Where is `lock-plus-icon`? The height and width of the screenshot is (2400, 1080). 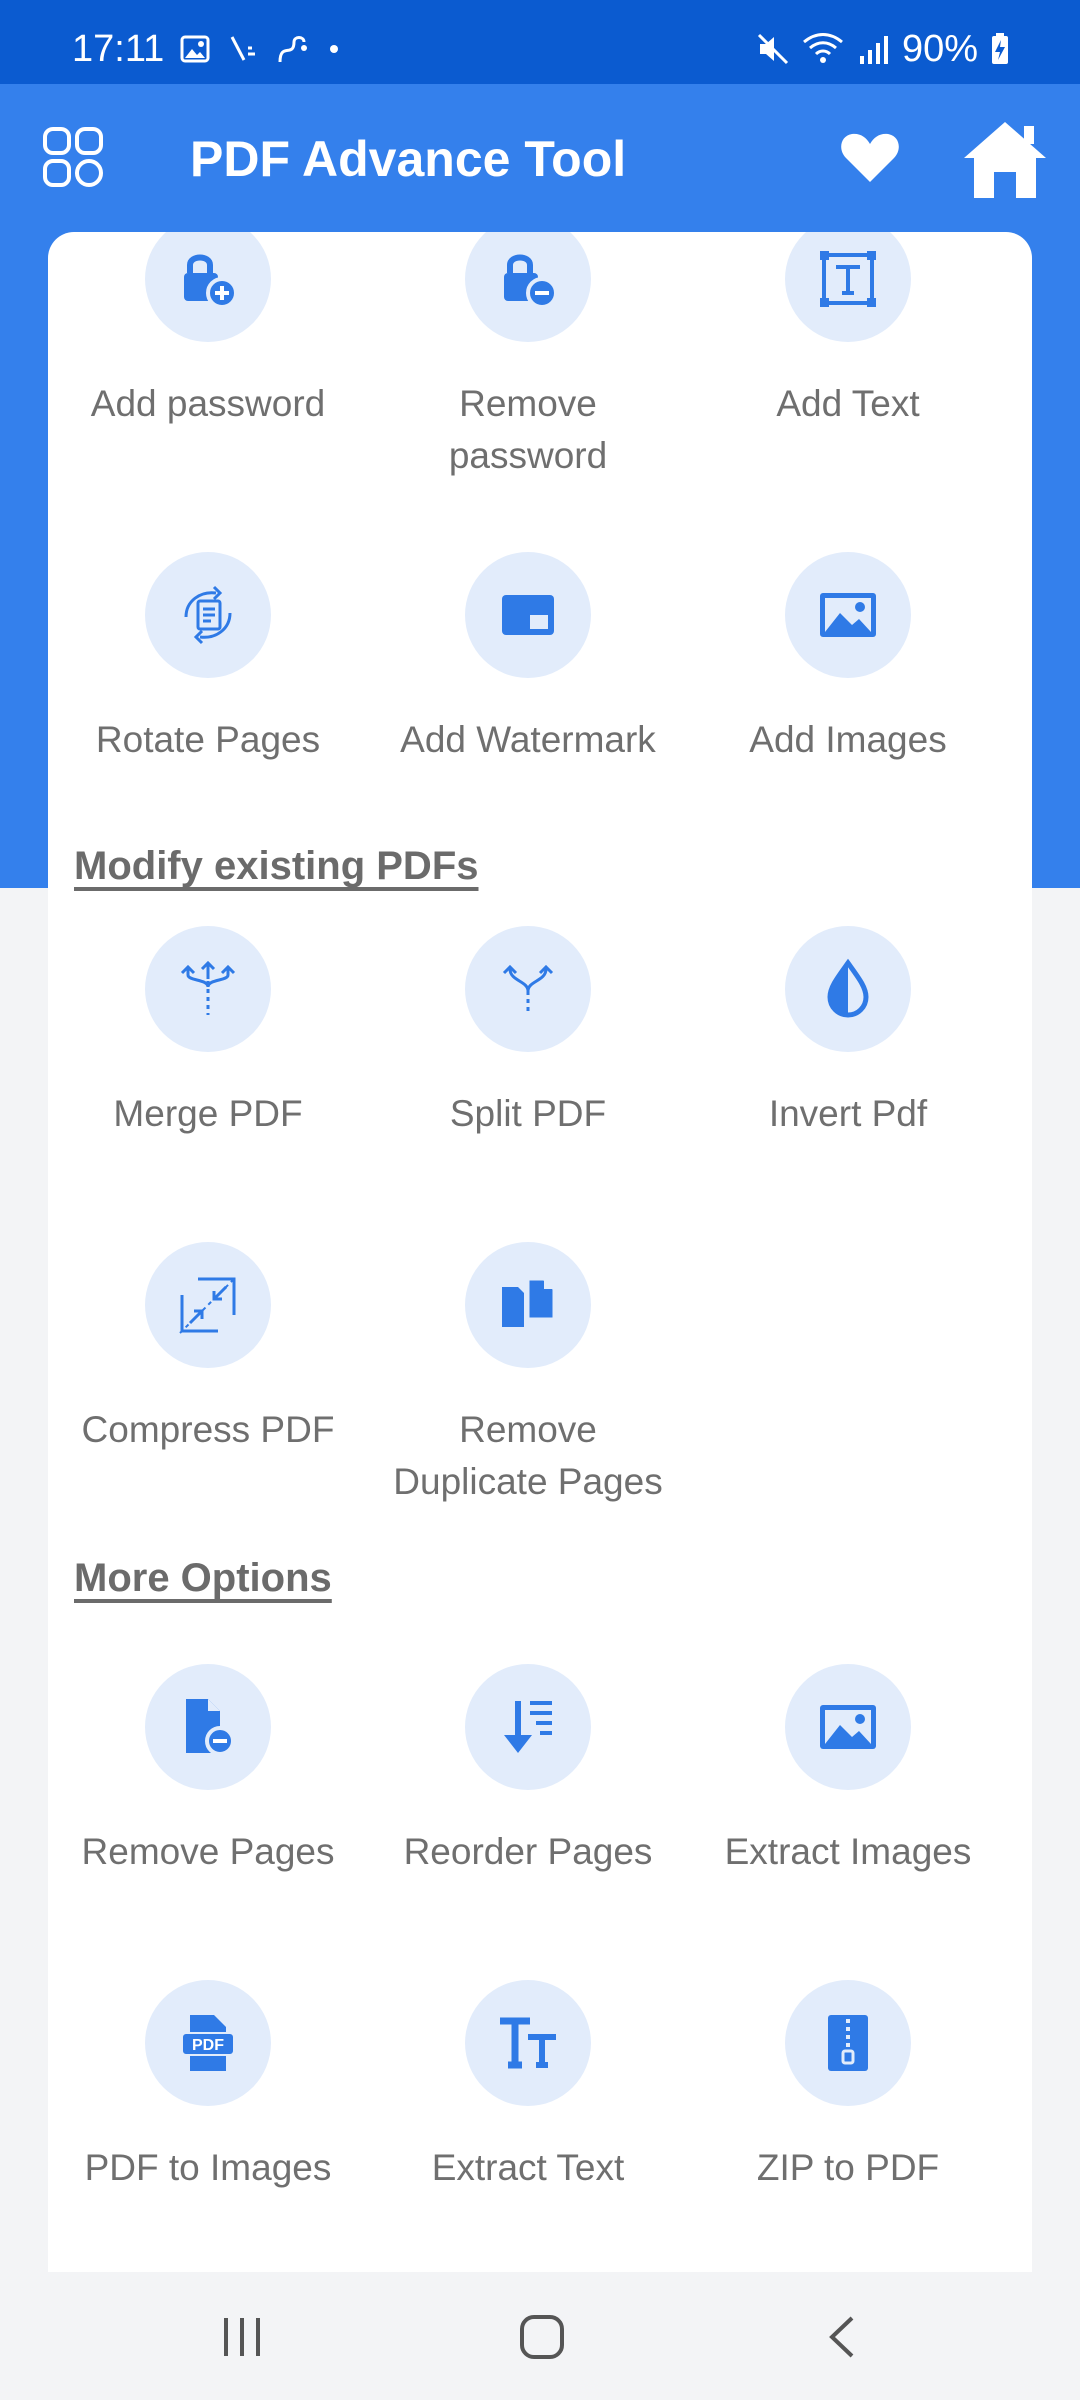 lock-plus-icon is located at coordinates (211, 281).